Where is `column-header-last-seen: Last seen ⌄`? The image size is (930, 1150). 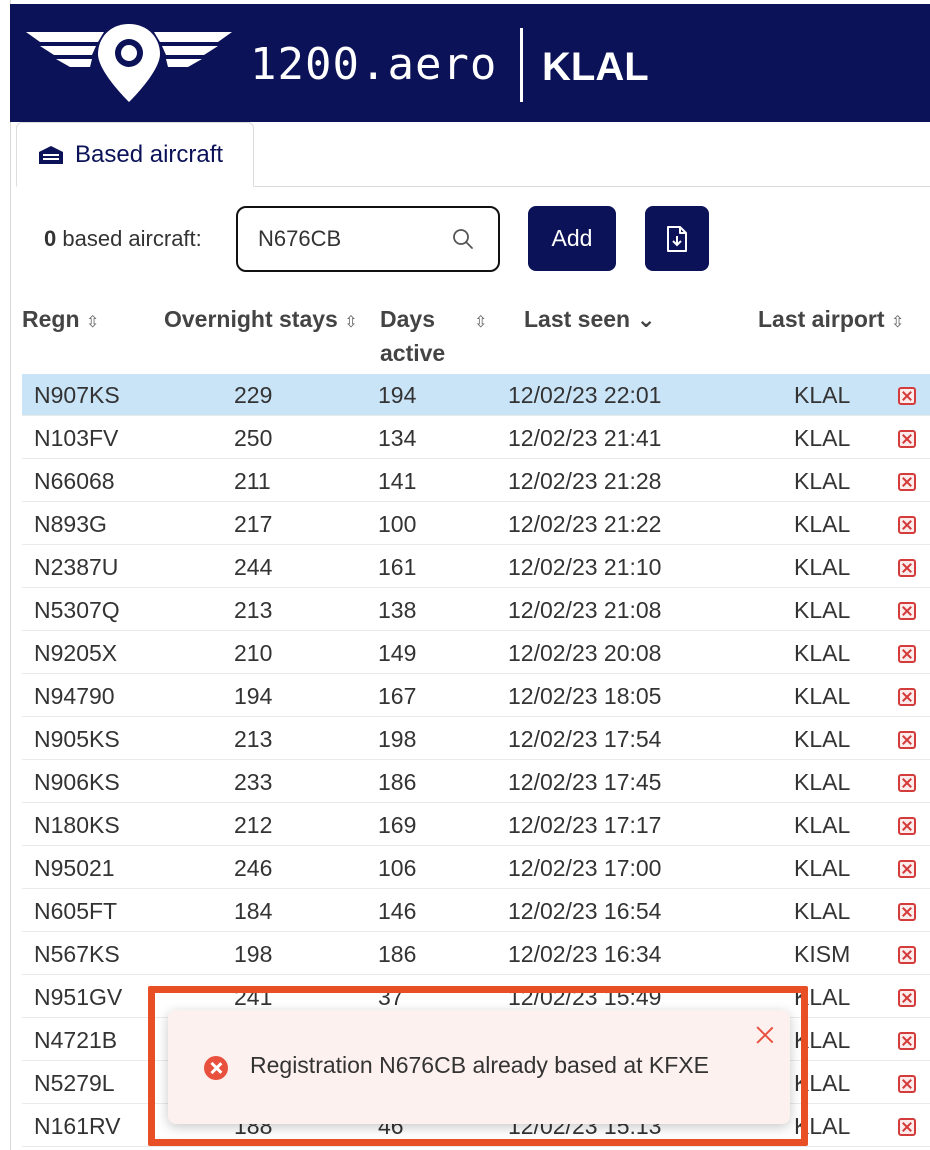
column-header-last-seen: Last seen ⌄ is located at coordinates (590, 319).